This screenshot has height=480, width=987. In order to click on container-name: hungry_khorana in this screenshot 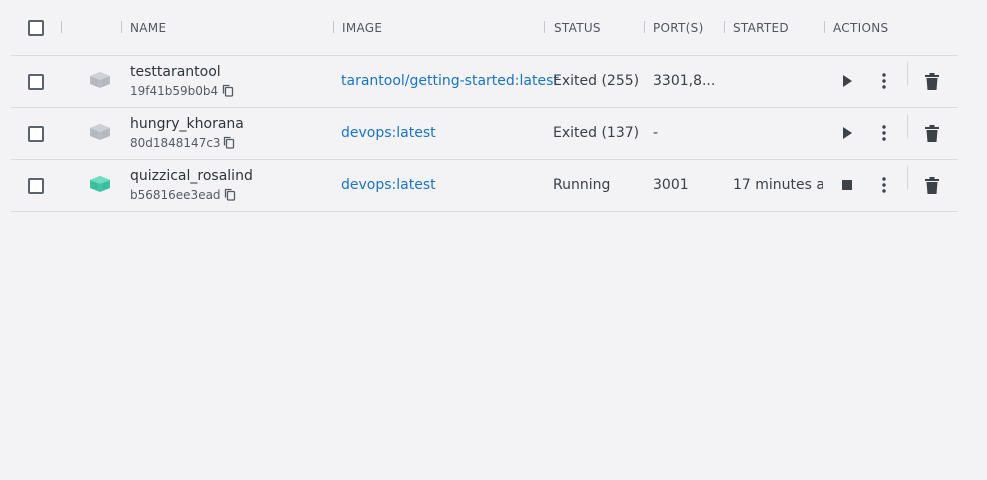, I will do `click(187, 124)`.